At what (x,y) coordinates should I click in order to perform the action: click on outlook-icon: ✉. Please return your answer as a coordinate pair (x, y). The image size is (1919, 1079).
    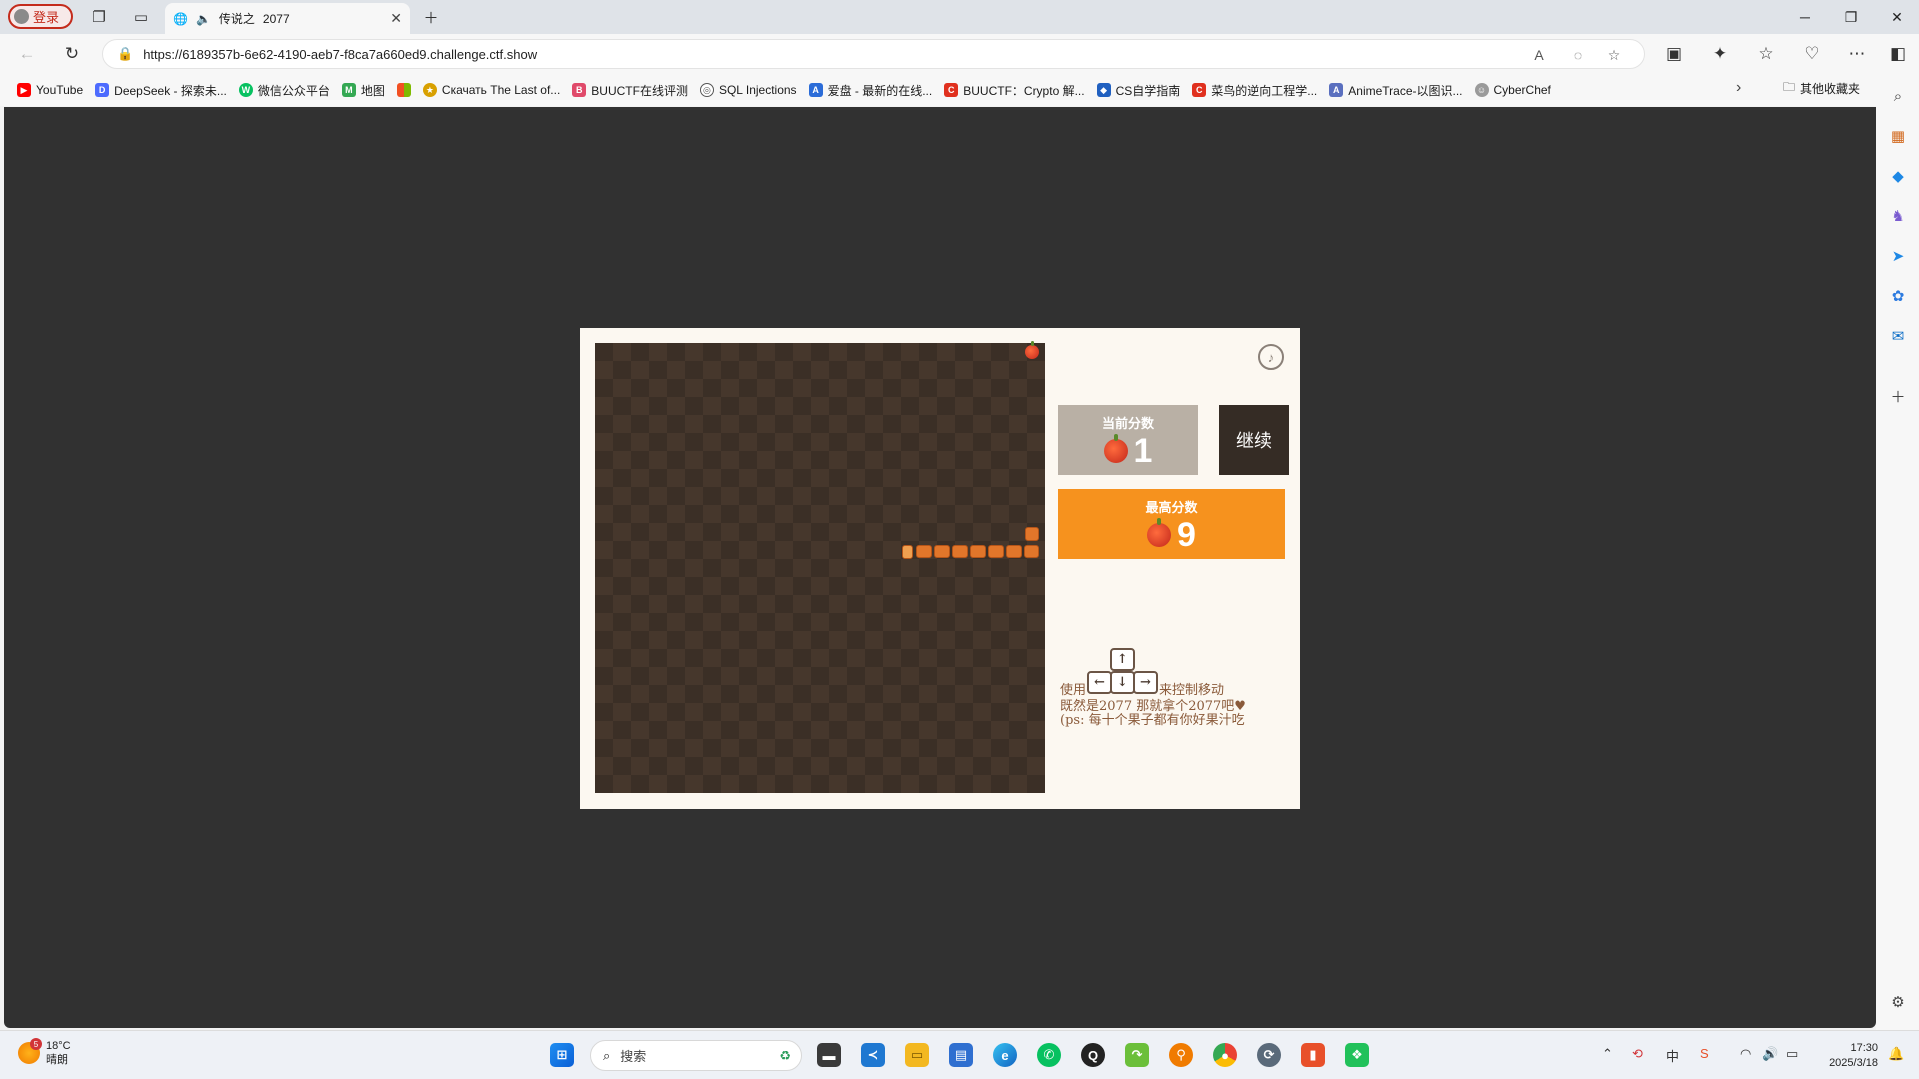
    Looking at the image, I should click on (1898, 336).